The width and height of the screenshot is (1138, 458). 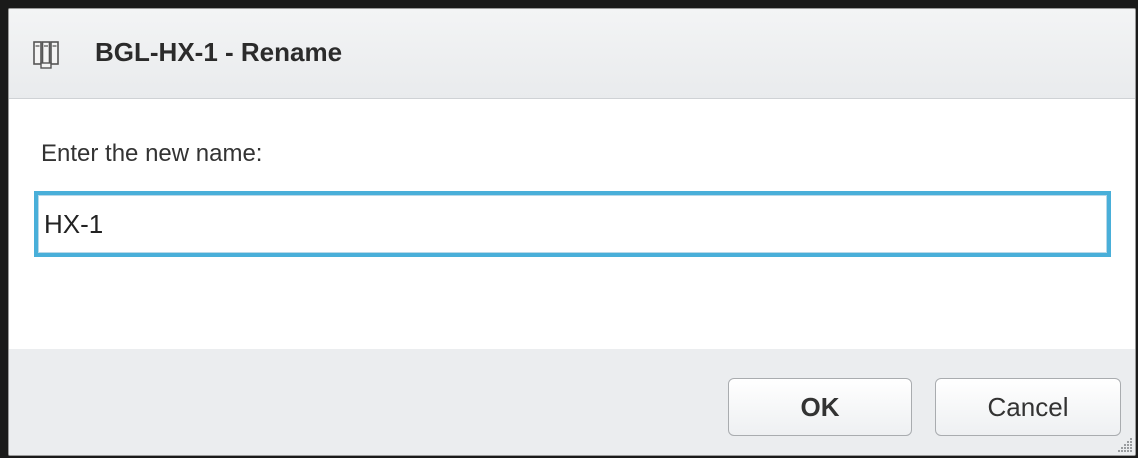 What do you see at coordinates (572, 224) in the screenshot?
I see `new-name-input` at bounding box center [572, 224].